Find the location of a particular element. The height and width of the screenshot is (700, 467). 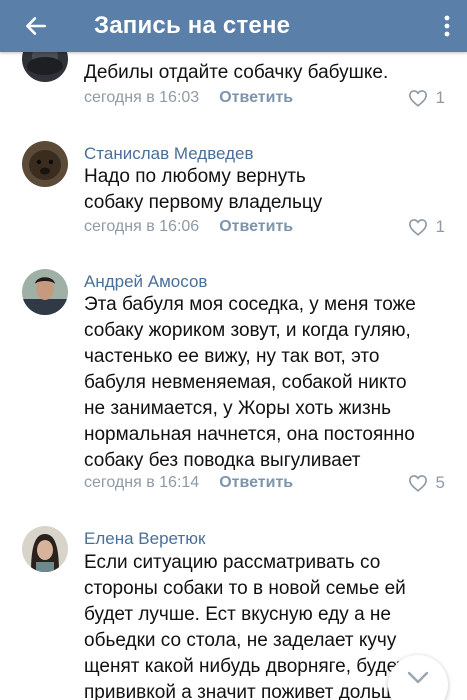

comment-time: сегодня в 16:14 is located at coordinates (142, 482).